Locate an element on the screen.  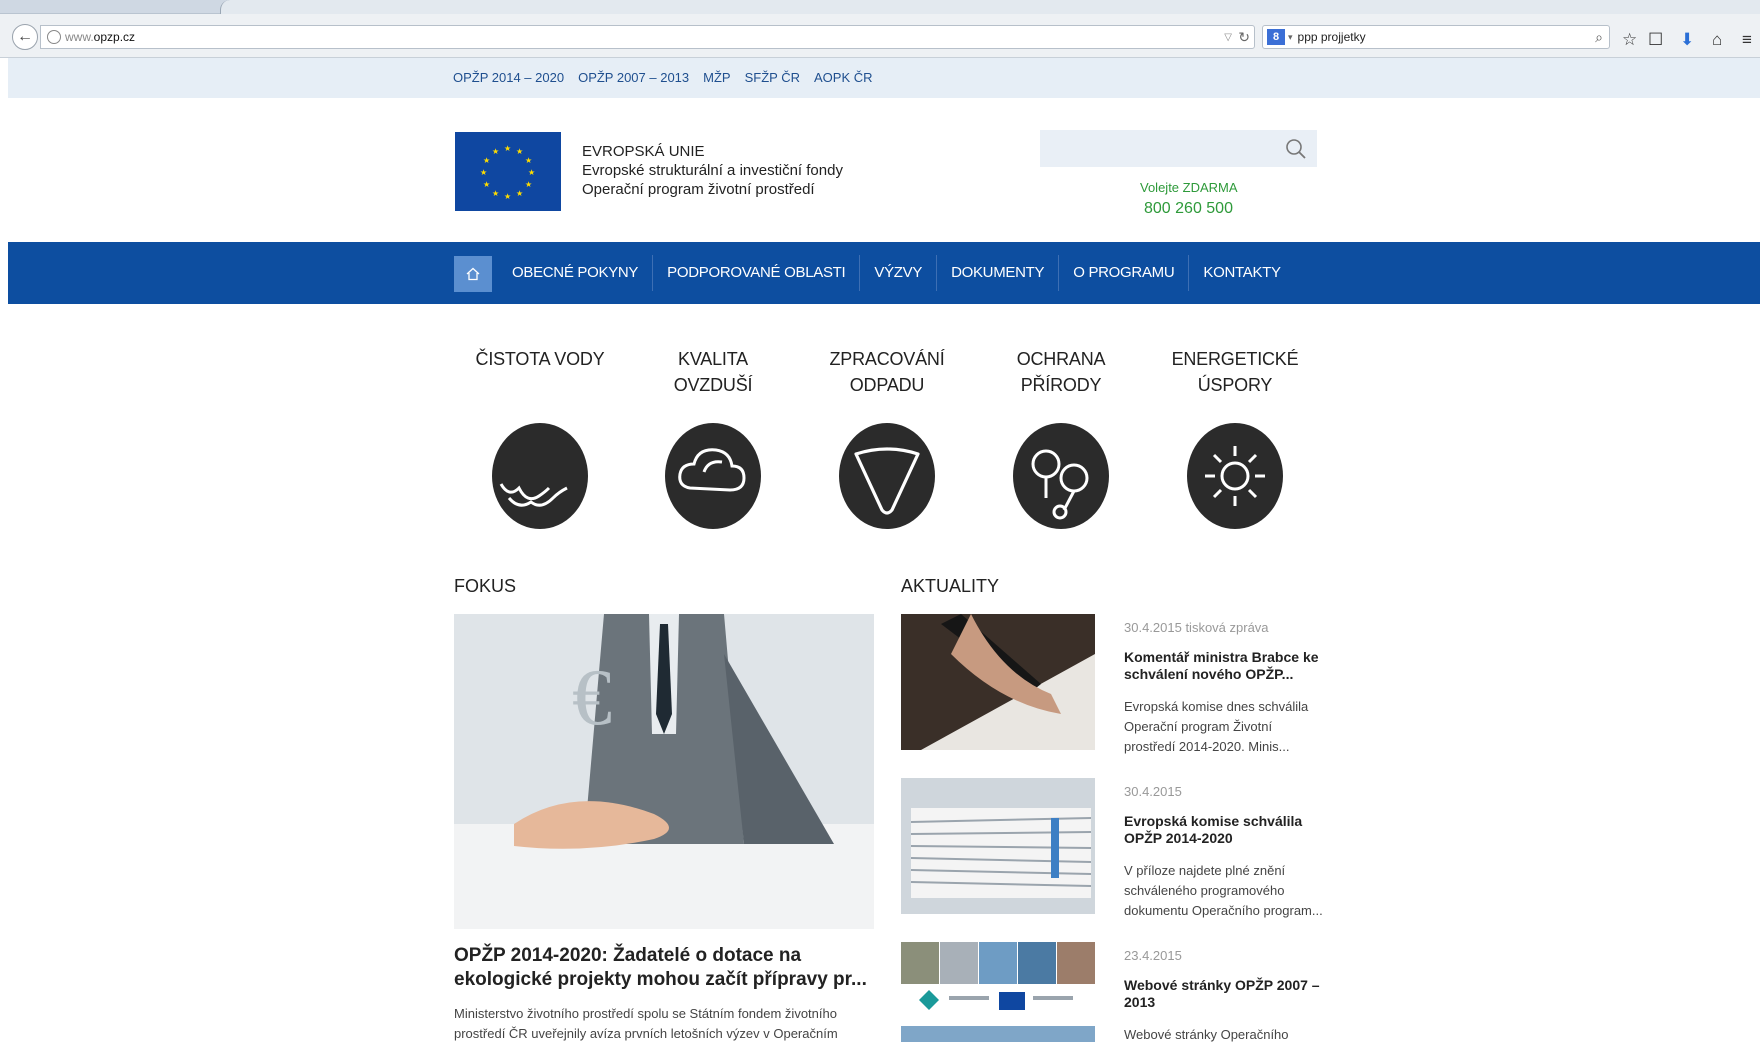
hotline-label: Volejte ZDARMA is located at coordinates (1189, 187).